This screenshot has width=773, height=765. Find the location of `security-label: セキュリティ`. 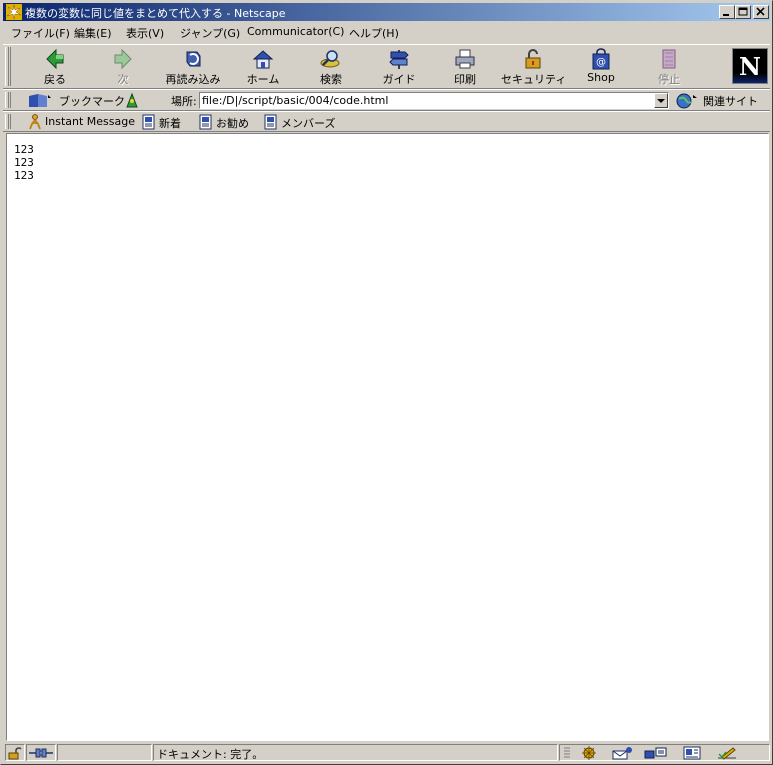

security-label: セキュリティ is located at coordinates (534, 79).